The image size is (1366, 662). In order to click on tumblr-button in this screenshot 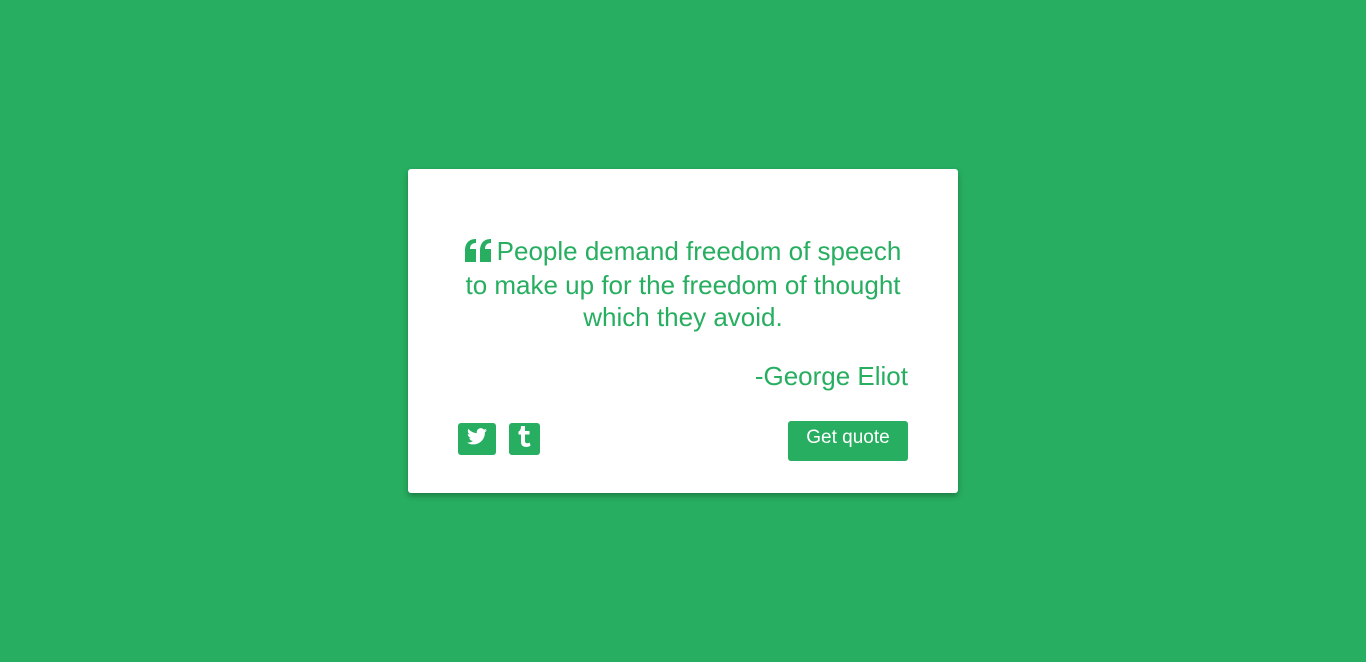, I will do `click(524, 439)`.